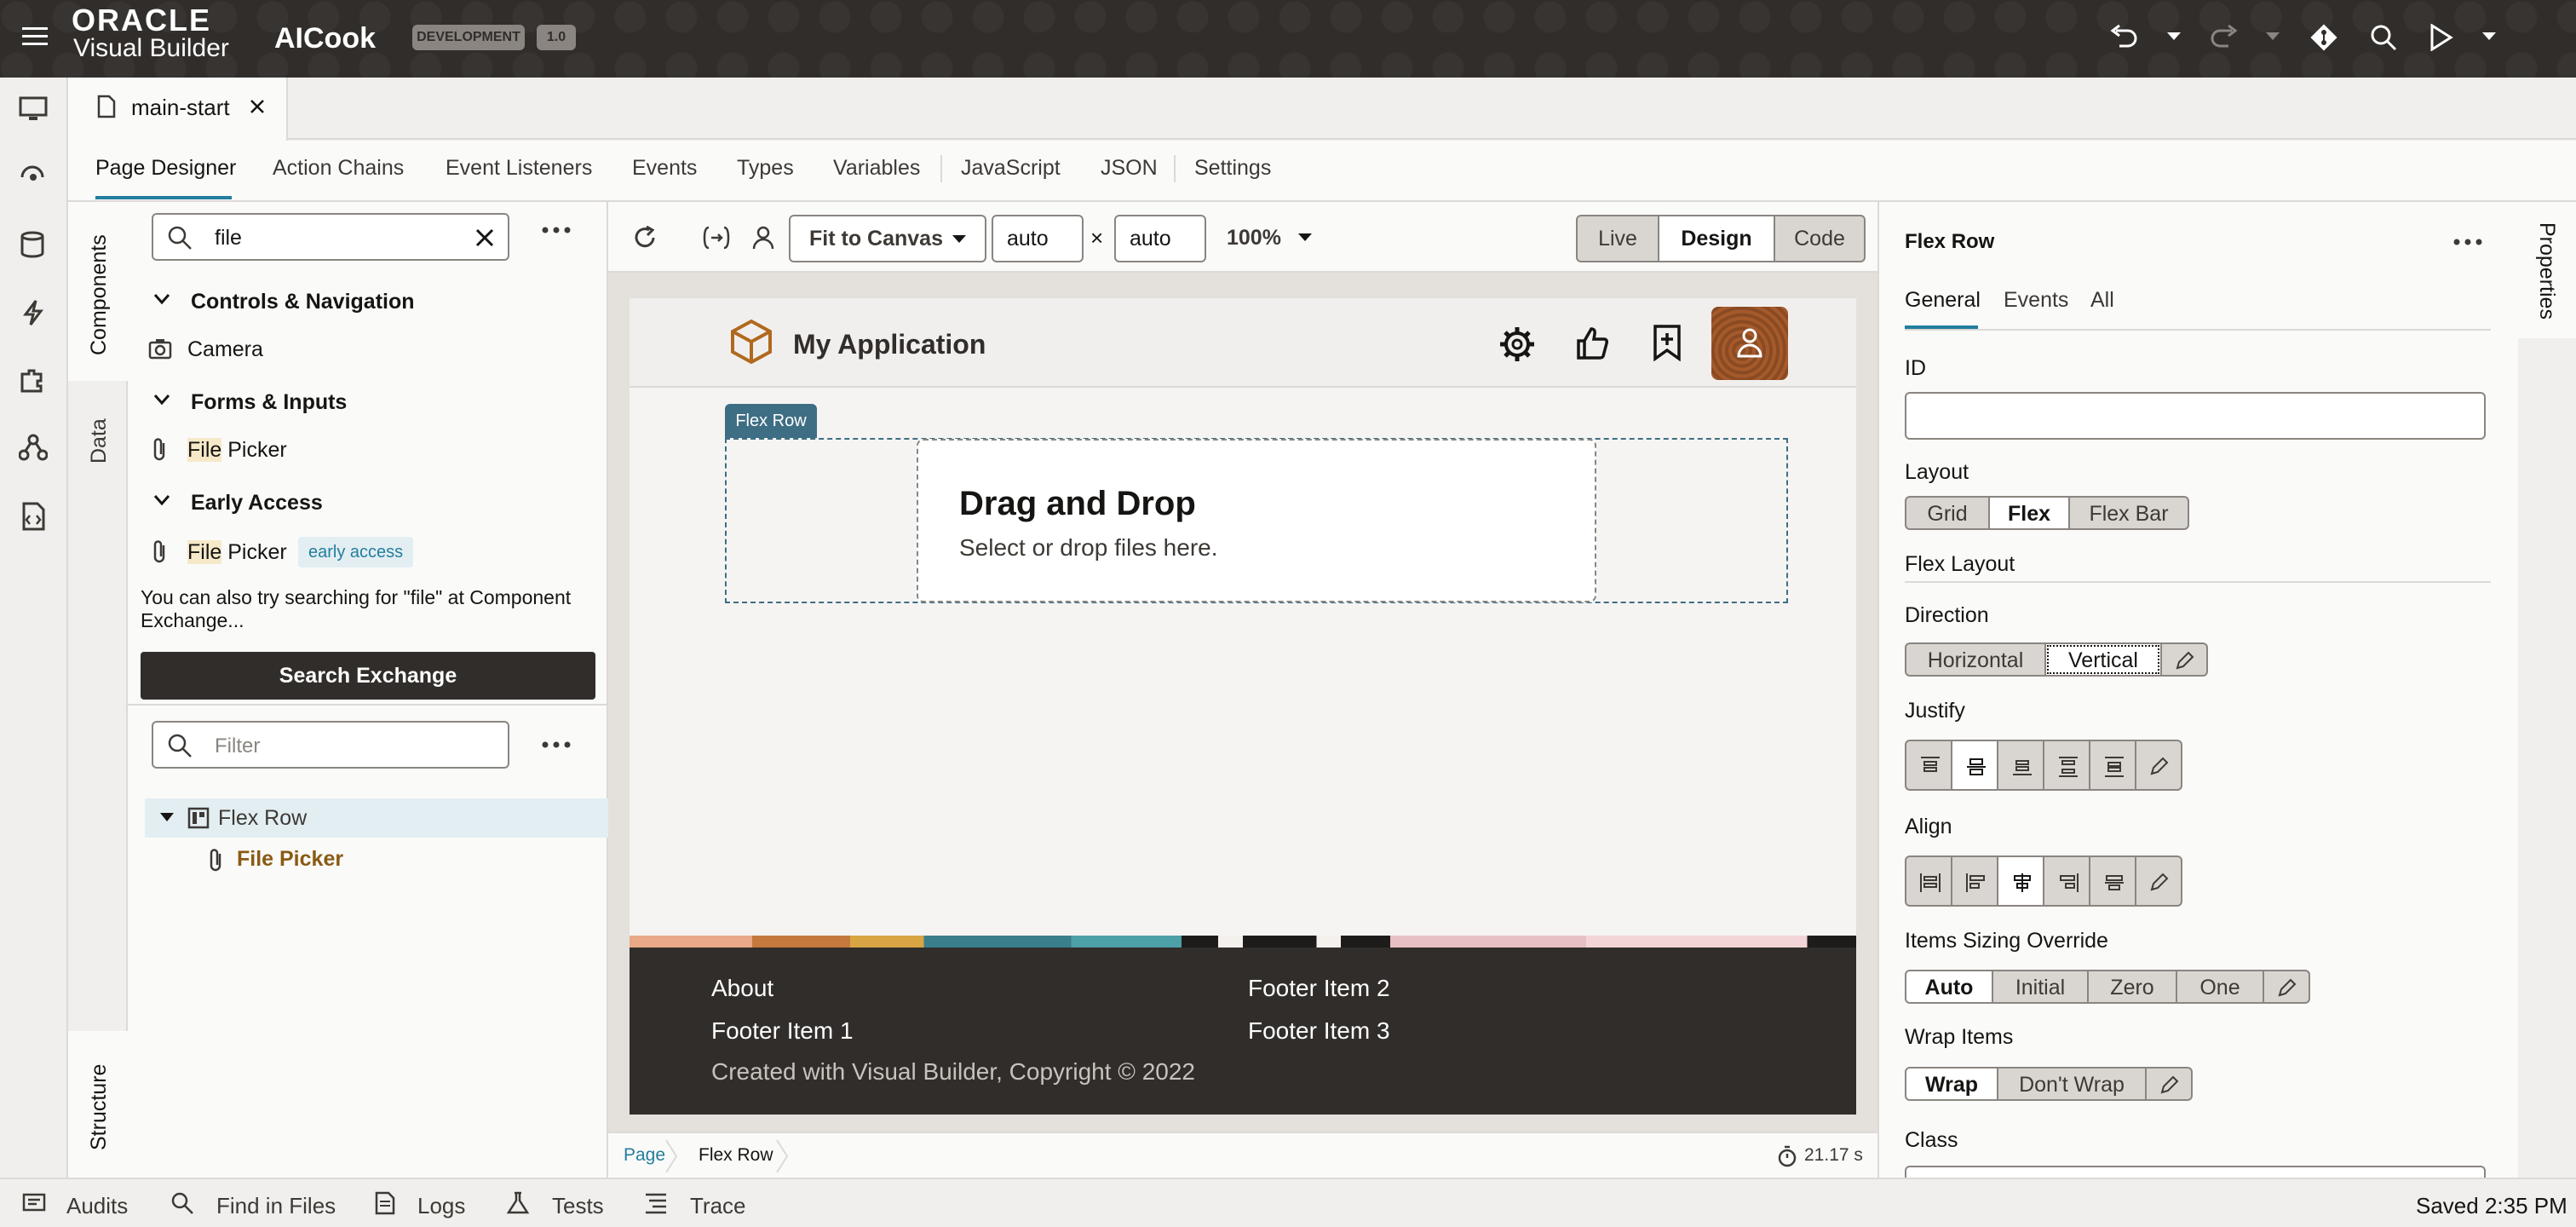 Image resolution: width=2576 pixels, height=1227 pixels. I want to click on tree-node-flex-row: Flex Row, so click(377, 818).